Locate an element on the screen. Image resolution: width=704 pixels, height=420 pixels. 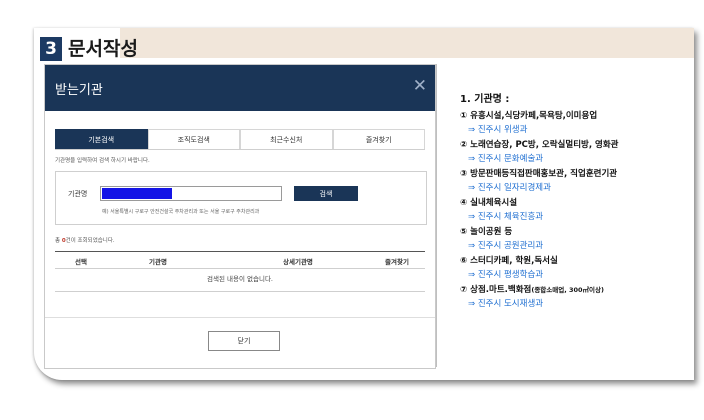
tab-basic-search: 기본검색 is located at coordinates (101, 139).